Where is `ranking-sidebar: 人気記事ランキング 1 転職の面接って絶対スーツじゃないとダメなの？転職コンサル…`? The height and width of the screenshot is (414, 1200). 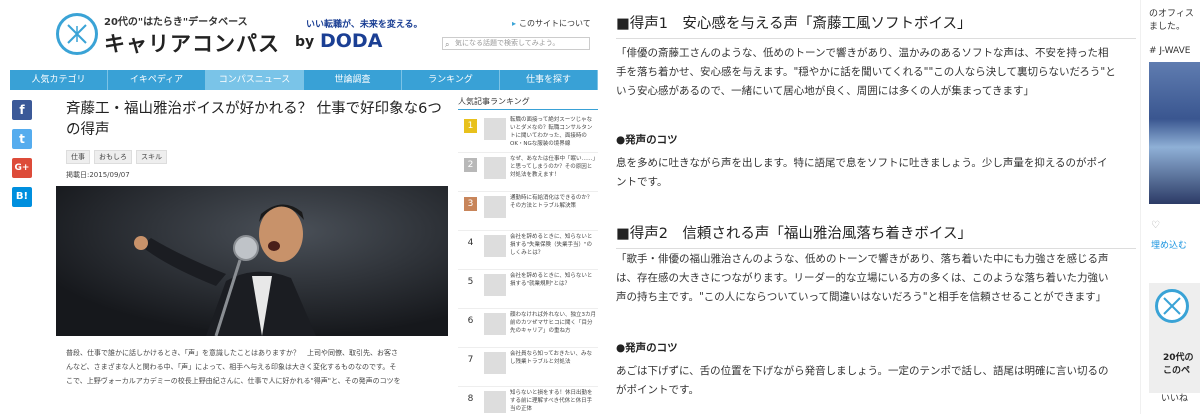 ranking-sidebar: 人気記事ランキング 1 転職の面接って絶対スーツじゃないとダメなの？転職コンサル… is located at coordinates (528, 255).